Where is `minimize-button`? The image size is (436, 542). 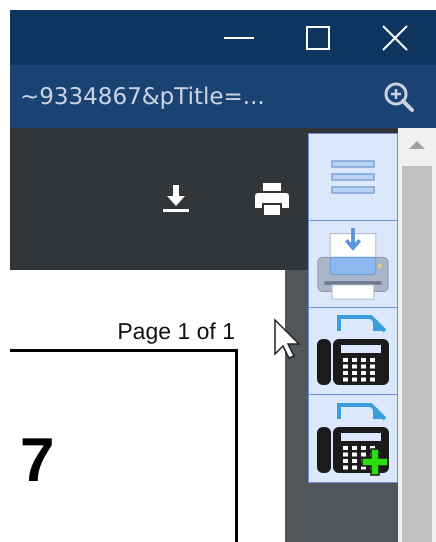
minimize-button is located at coordinates (239, 38).